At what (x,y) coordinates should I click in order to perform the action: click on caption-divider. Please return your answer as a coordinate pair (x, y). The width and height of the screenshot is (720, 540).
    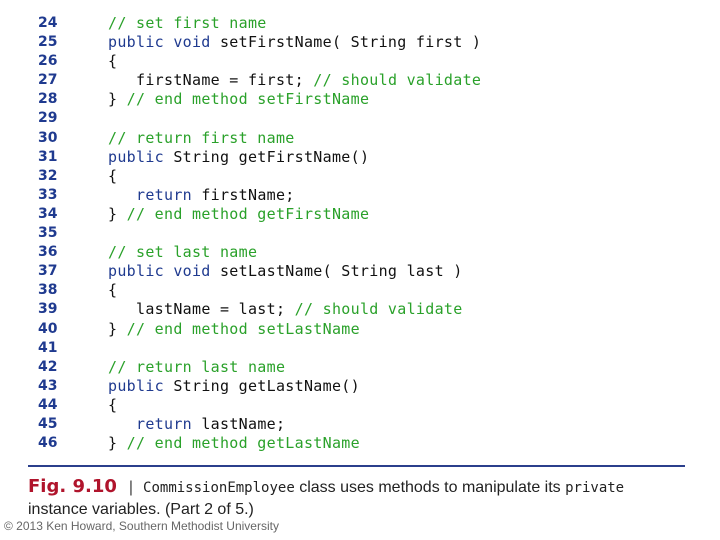
    Looking at the image, I should click on (356, 466).